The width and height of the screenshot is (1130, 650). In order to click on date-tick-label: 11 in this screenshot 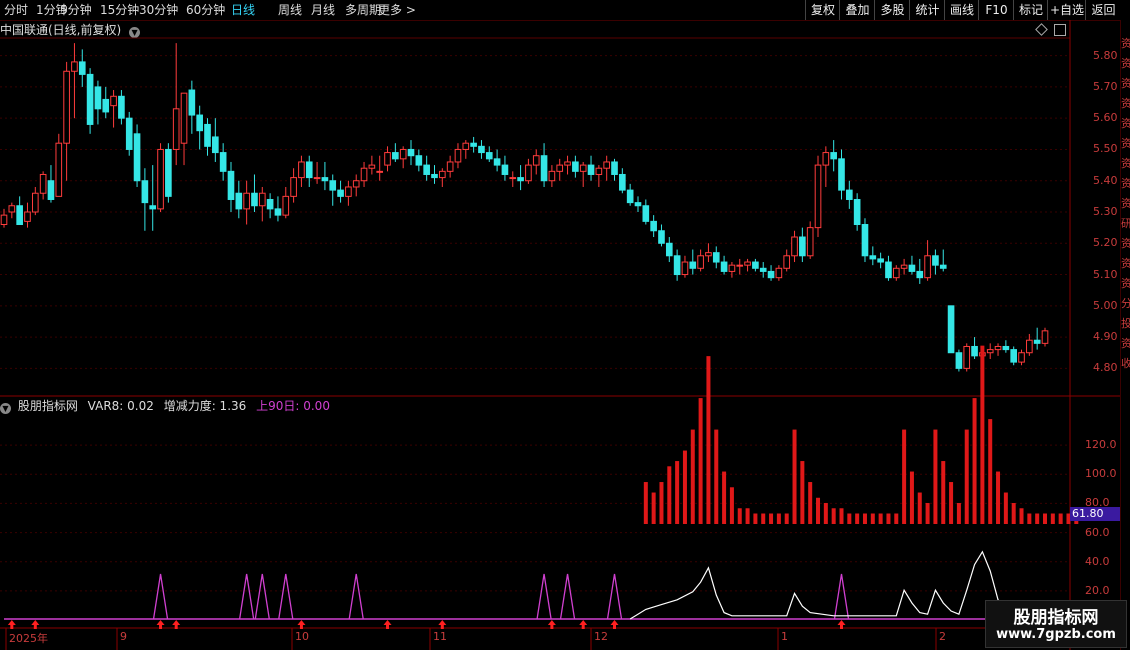, I will do `click(440, 636)`.